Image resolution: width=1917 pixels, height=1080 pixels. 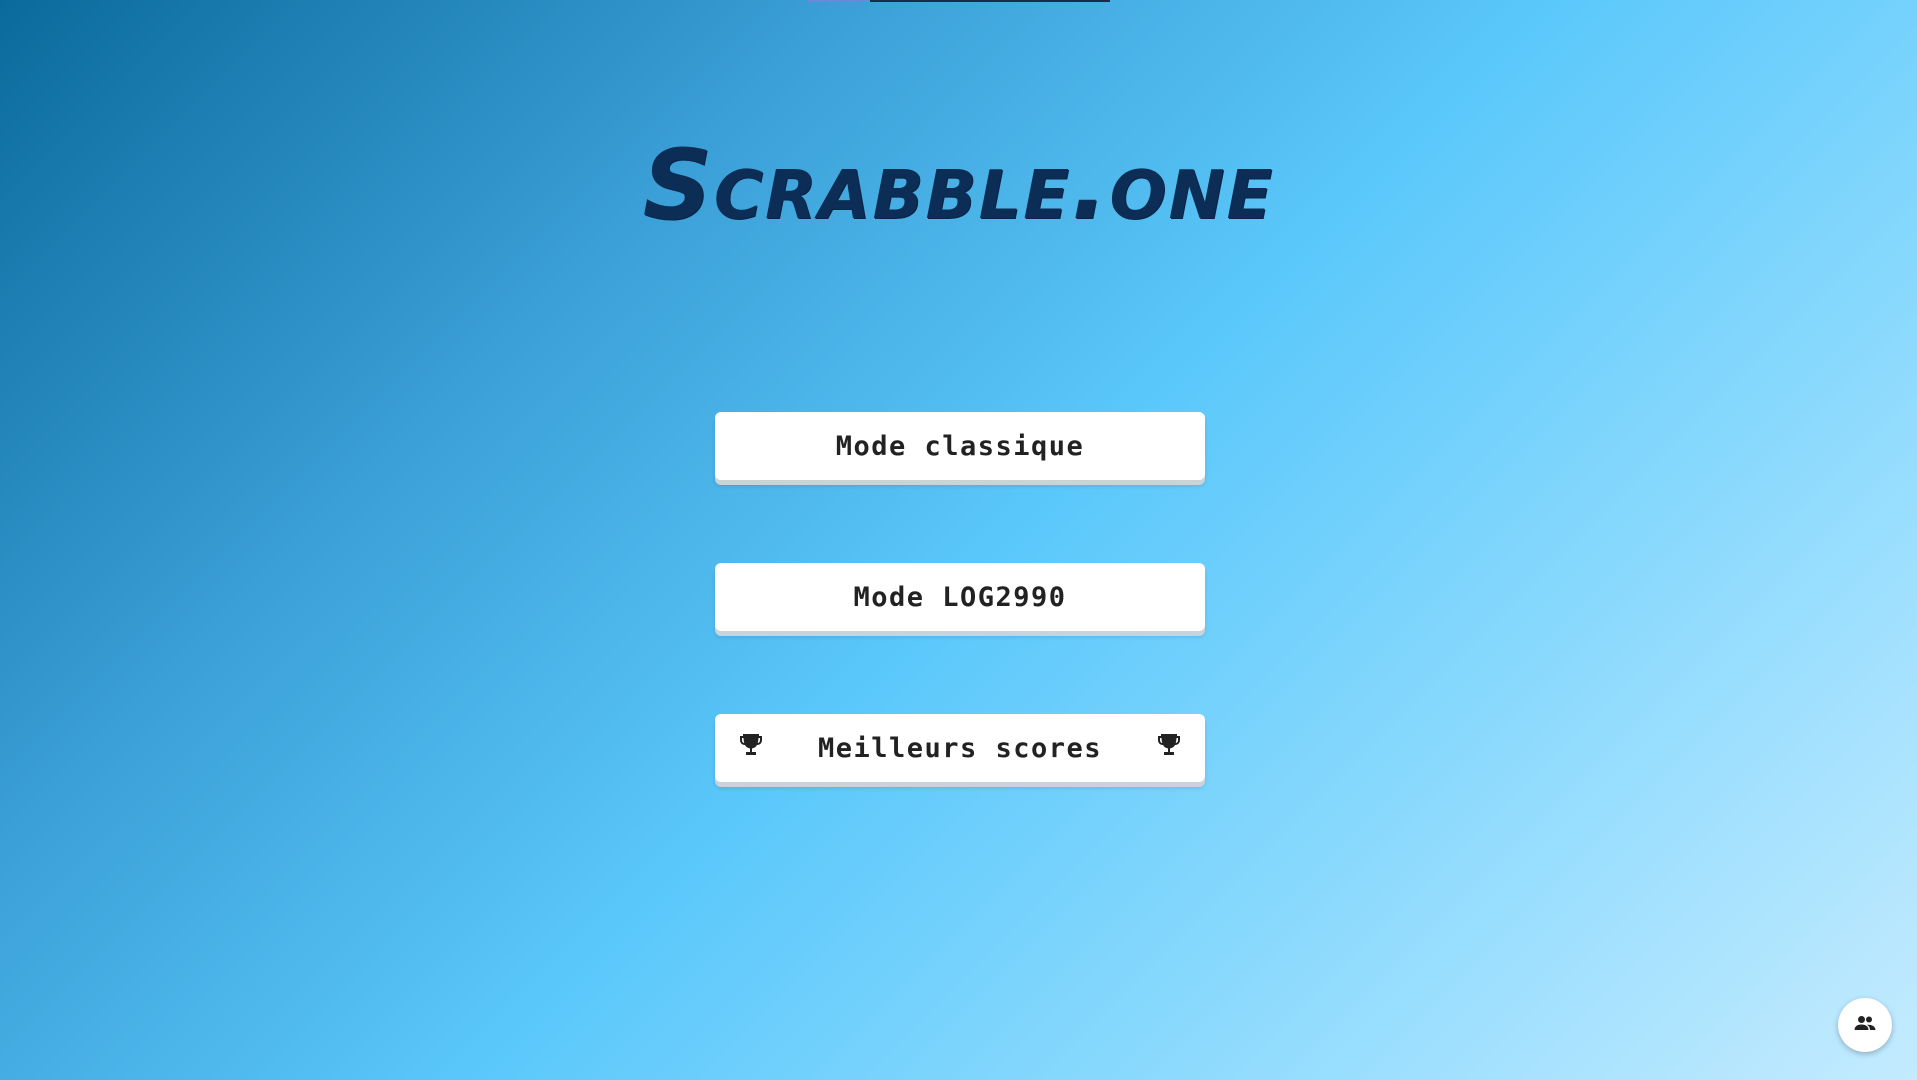 What do you see at coordinates (990, 1) in the screenshot?
I see `progress-segment-dark` at bounding box center [990, 1].